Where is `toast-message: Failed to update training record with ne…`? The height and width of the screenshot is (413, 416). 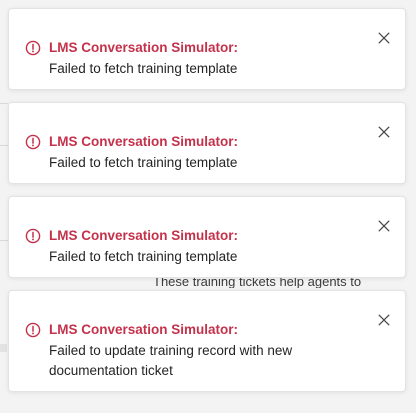
toast-message: Failed to update training record with ne… is located at coordinates (171, 360).